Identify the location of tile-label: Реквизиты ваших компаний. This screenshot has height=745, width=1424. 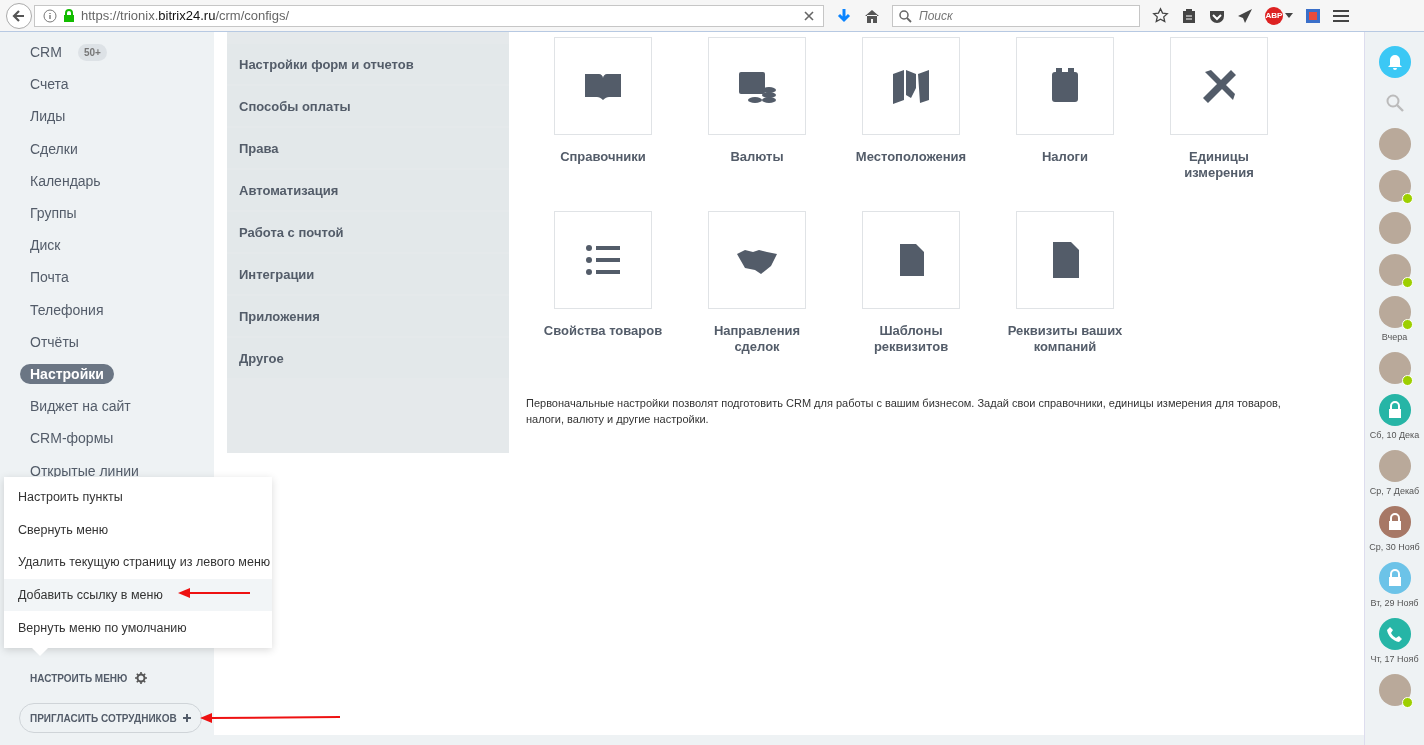
(1065, 339).